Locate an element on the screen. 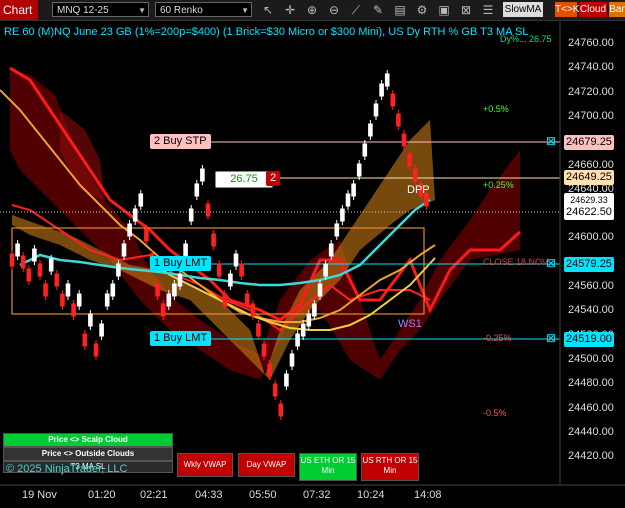 Image resolution: width=625 pixels, height=508 pixels. price-axis-label: 24460.00 is located at coordinates (591, 407).